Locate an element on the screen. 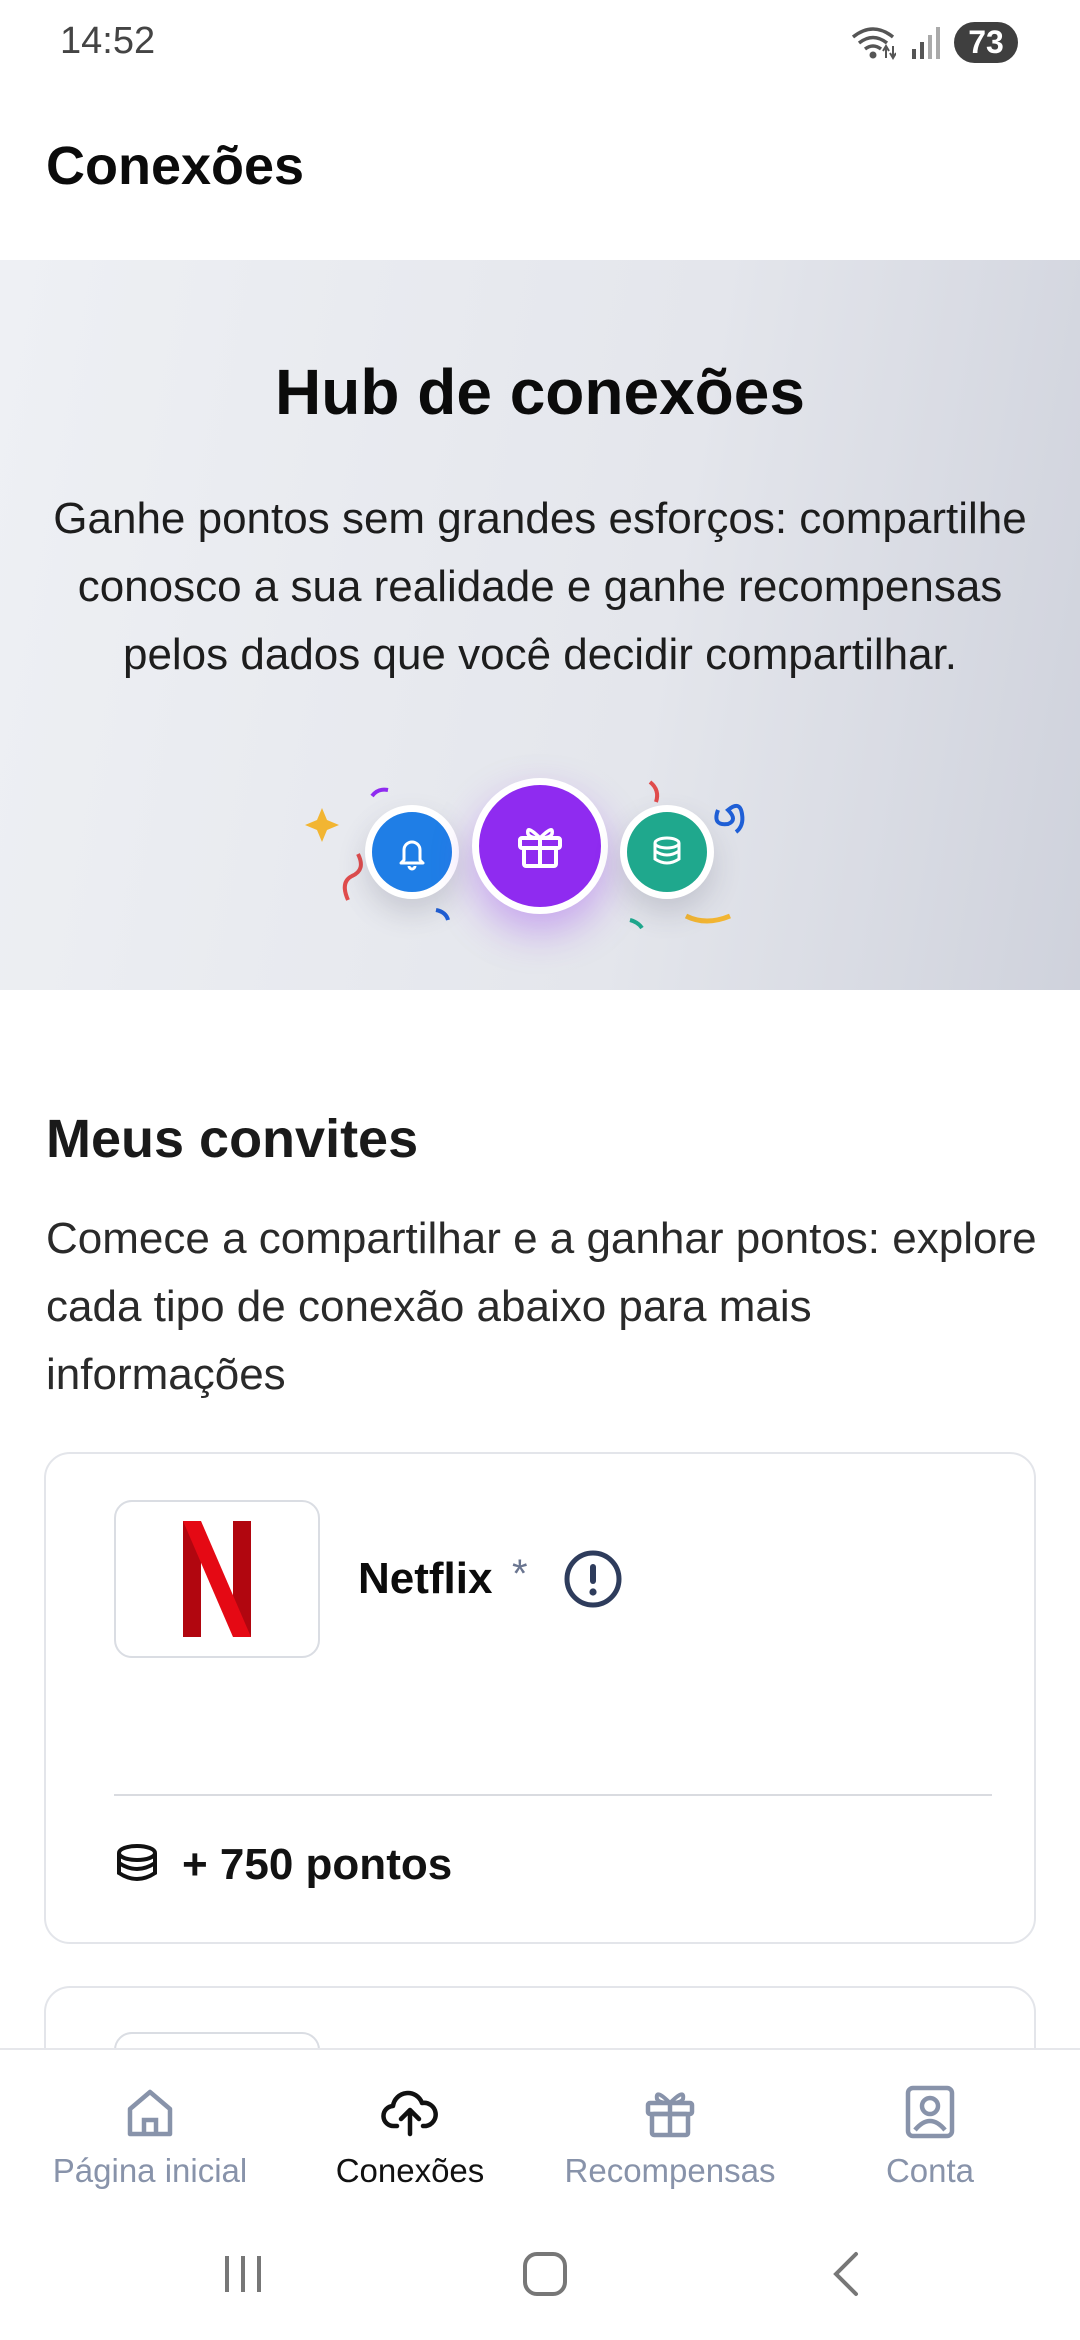 This screenshot has width=1080, height=2340. recent-apps-icon is located at coordinates (243, 2274).